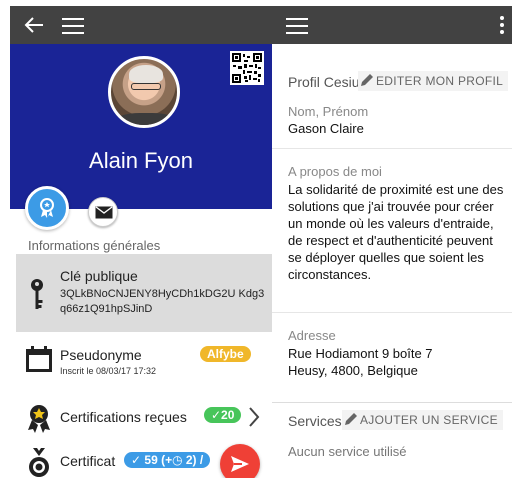 This screenshot has height=479, width=514. Describe the element at coordinates (101, 355) in the screenshot. I see `pseudonym-label: Pseudonyme` at that location.